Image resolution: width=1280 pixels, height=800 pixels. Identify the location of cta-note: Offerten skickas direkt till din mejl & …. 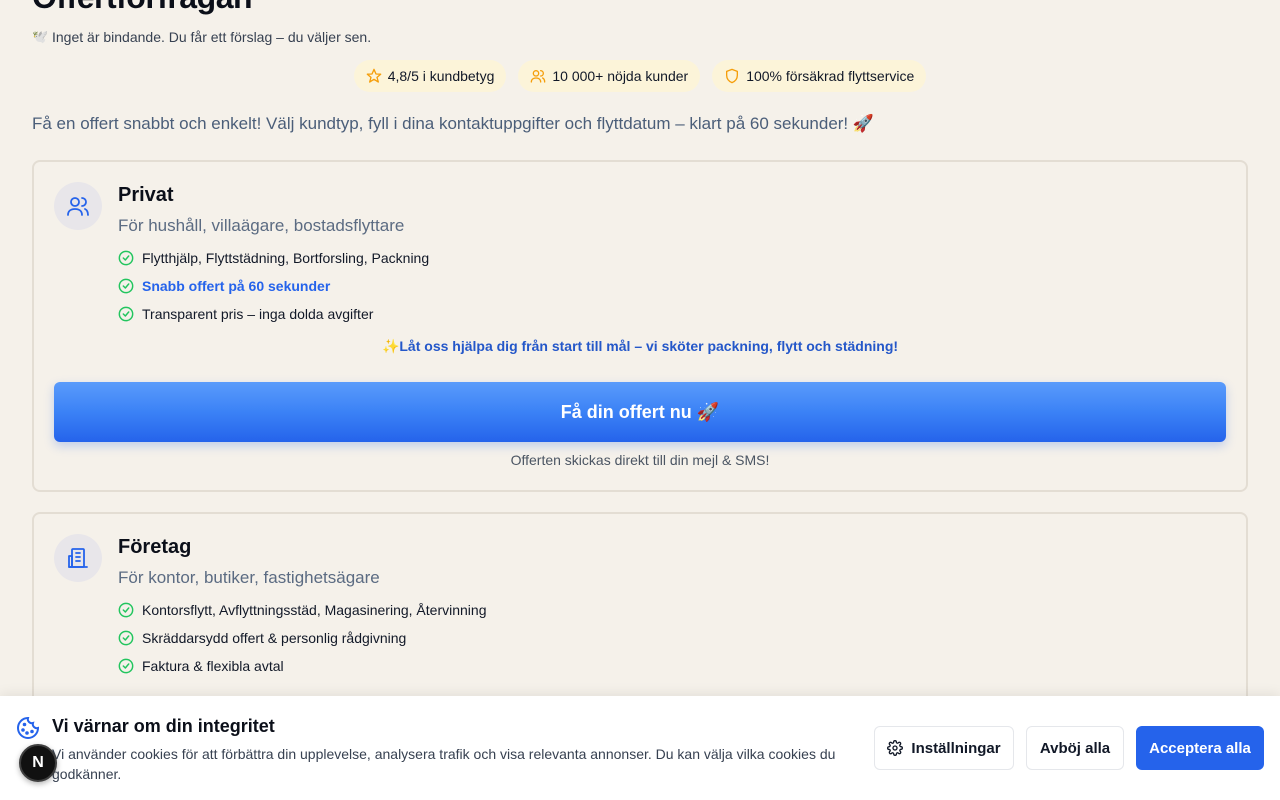
(640, 460).